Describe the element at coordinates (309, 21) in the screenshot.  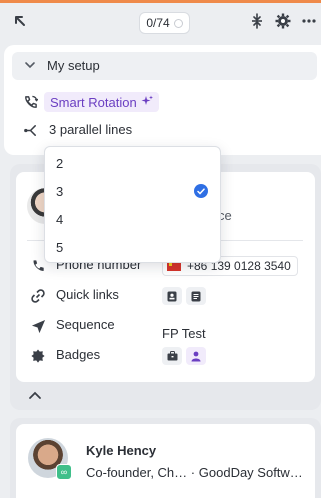
I see `more-icon` at that location.